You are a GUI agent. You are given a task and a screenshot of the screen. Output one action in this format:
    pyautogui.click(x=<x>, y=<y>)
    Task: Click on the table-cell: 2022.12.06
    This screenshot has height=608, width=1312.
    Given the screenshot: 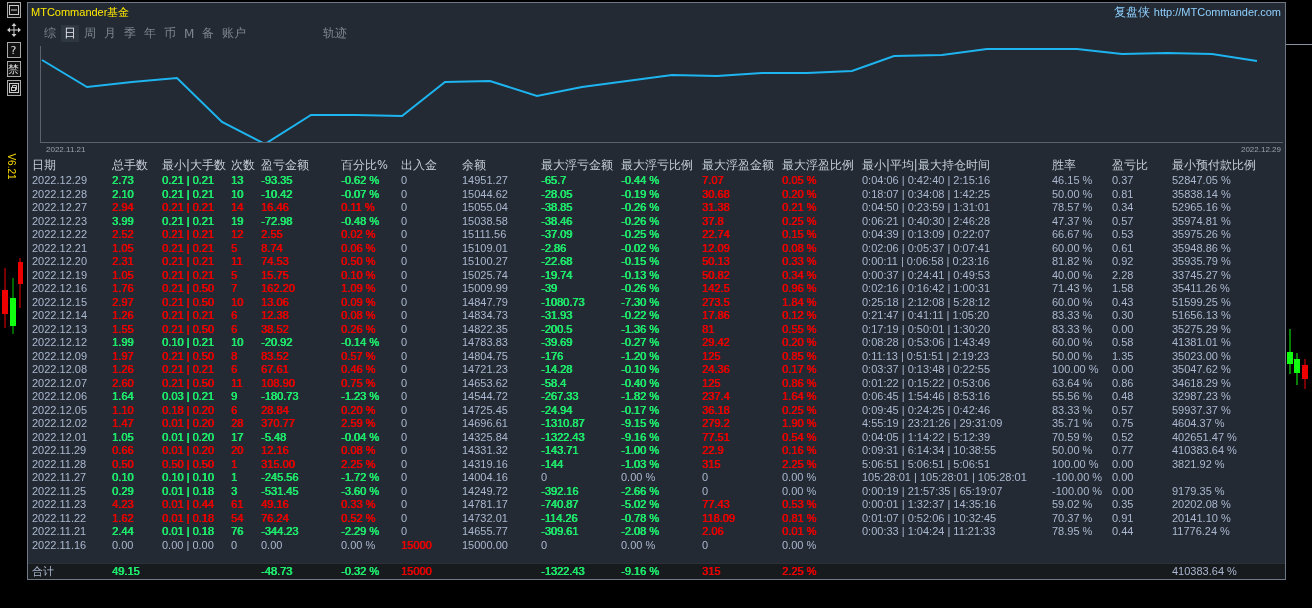 What is the action you would take?
    pyautogui.click(x=60, y=397)
    